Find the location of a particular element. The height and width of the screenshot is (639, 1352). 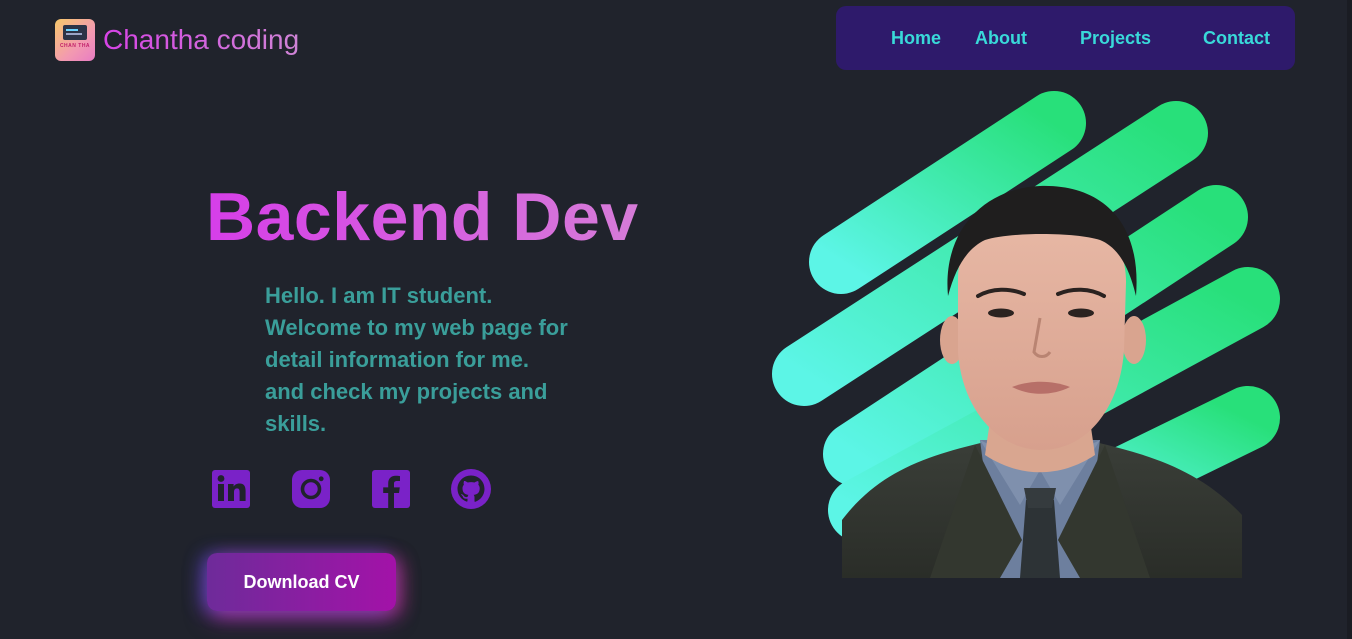

github-icon is located at coordinates (471, 489).